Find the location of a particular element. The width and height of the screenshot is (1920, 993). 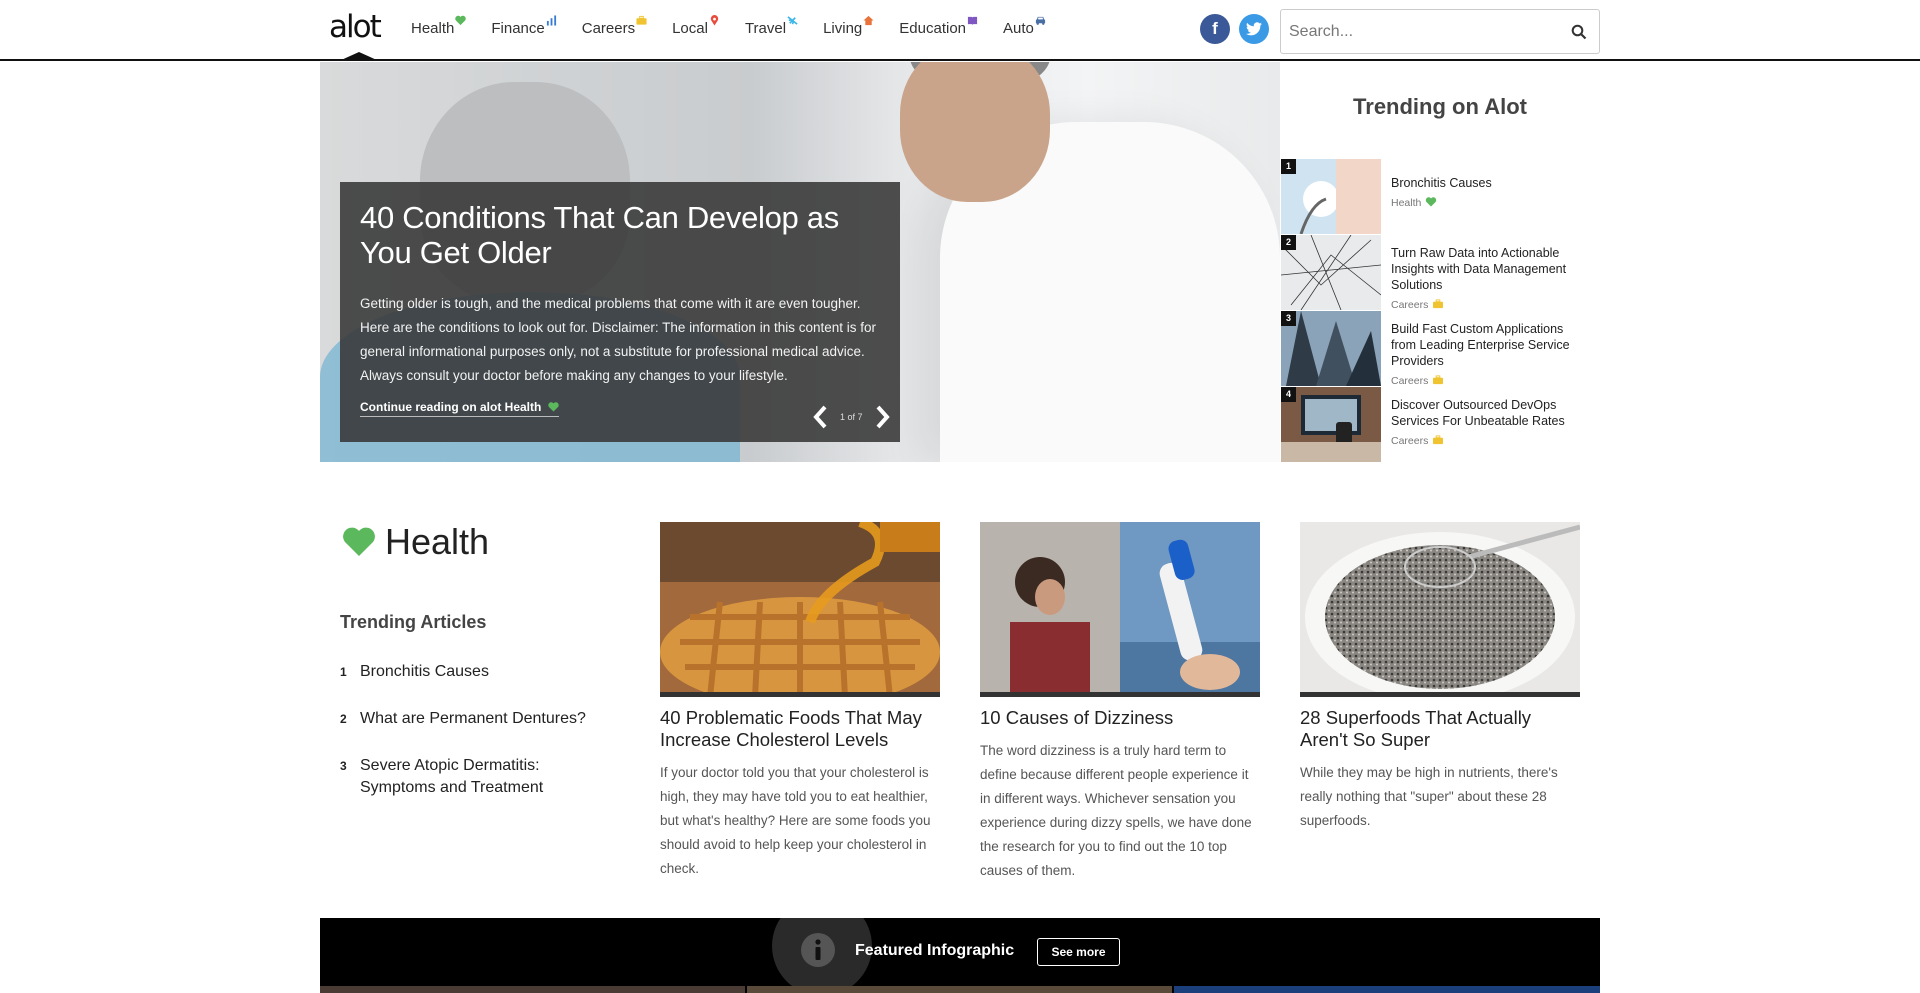

nav-label: Education is located at coordinates (932, 28).